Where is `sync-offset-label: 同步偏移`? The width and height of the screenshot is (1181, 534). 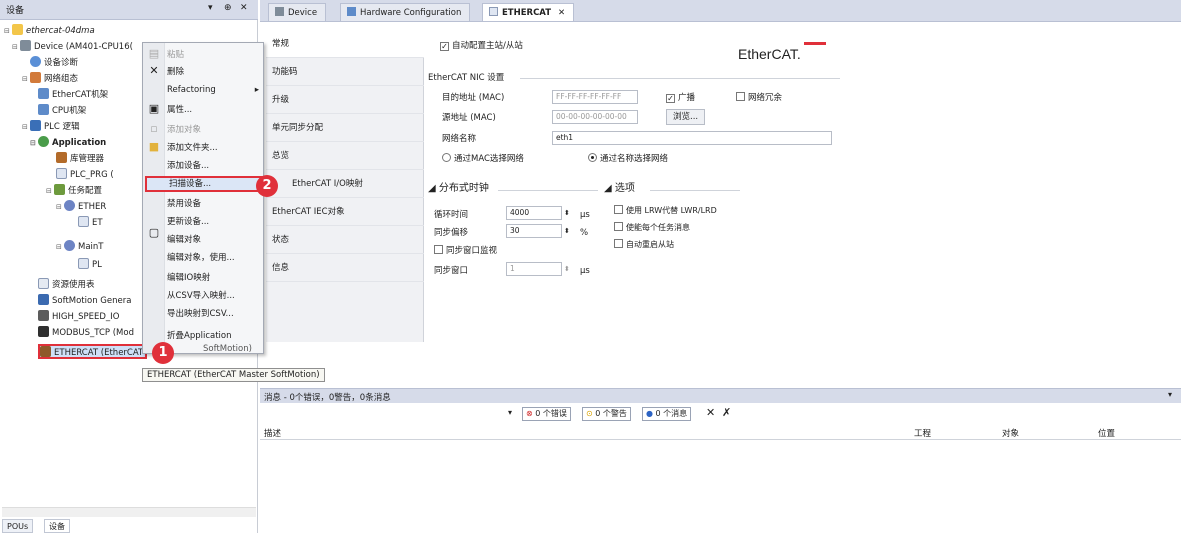 sync-offset-label: 同步偏移 is located at coordinates (451, 233).